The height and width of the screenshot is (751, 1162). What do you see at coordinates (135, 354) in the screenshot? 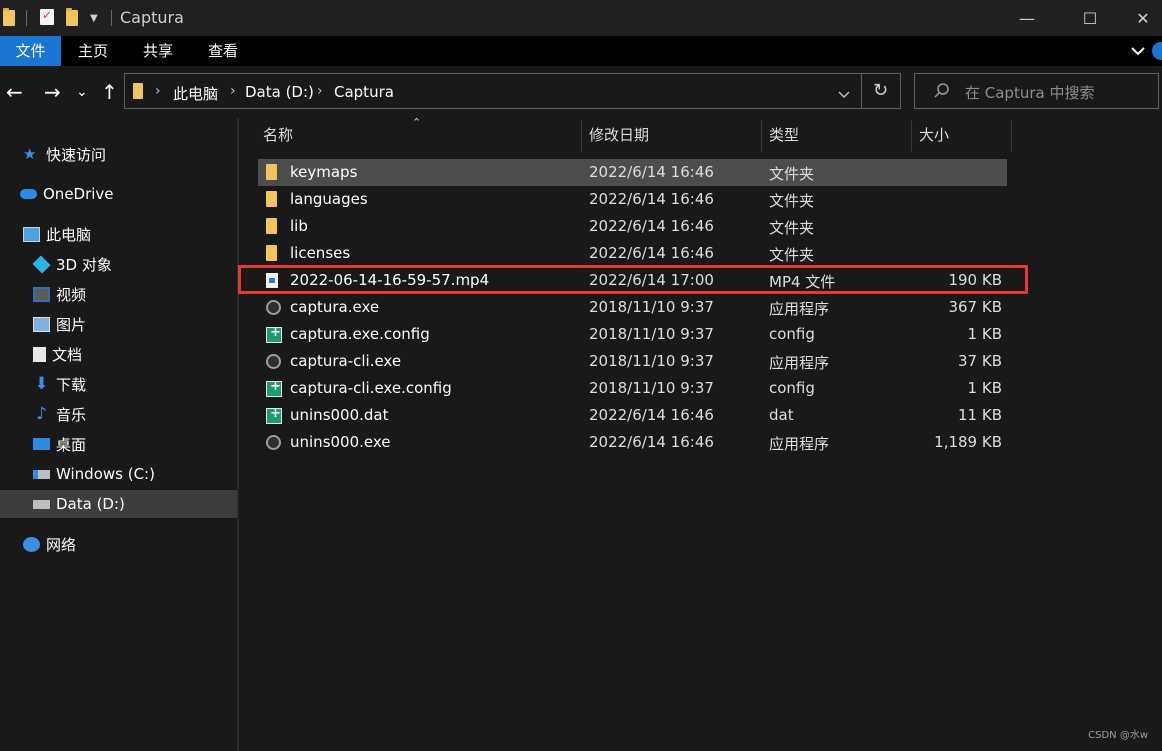
I see `nav-item-documents: 文档` at bounding box center [135, 354].